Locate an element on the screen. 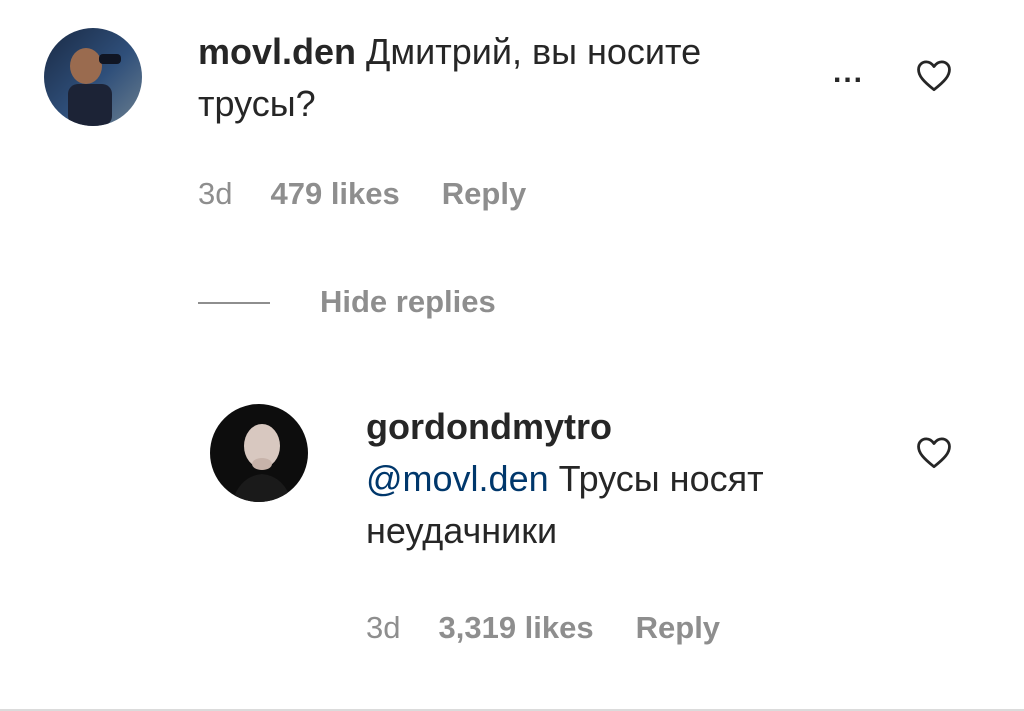  comment-likes: 479 likes is located at coordinates (334, 194).